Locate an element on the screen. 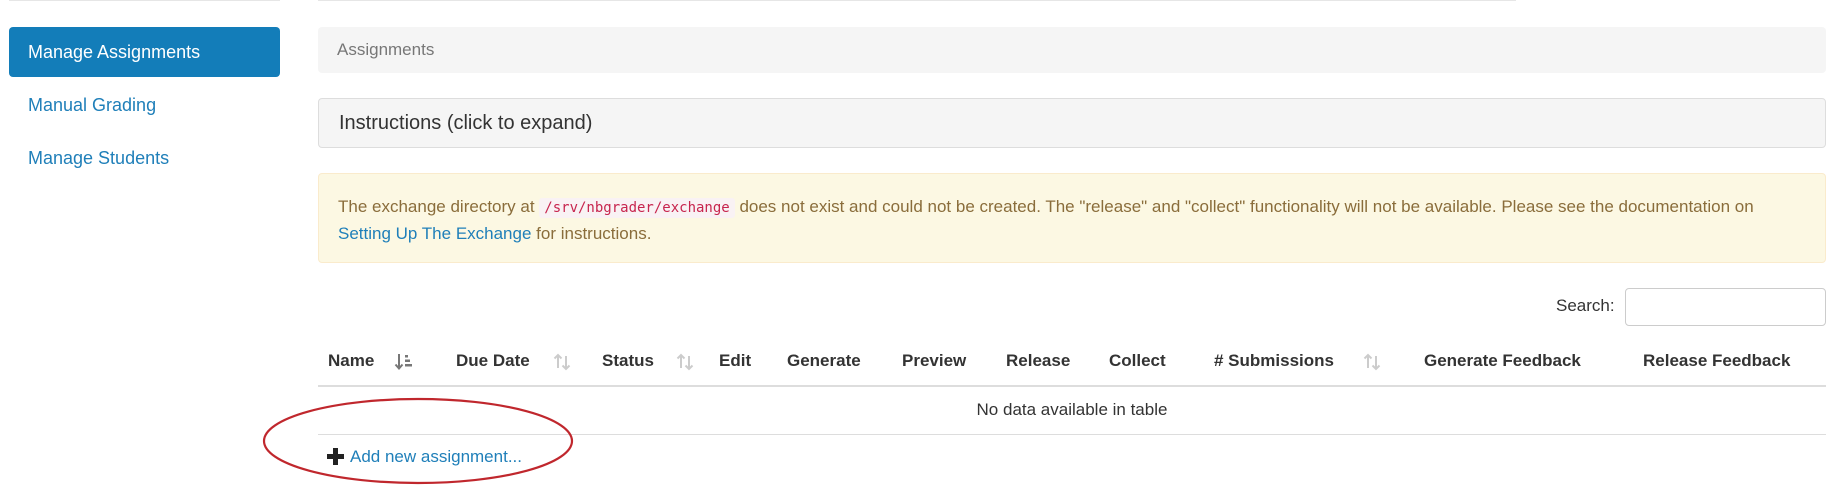 This screenshot has height=488, width=1837. column-header-collect: Collect is located at coordinates (1137, 361).